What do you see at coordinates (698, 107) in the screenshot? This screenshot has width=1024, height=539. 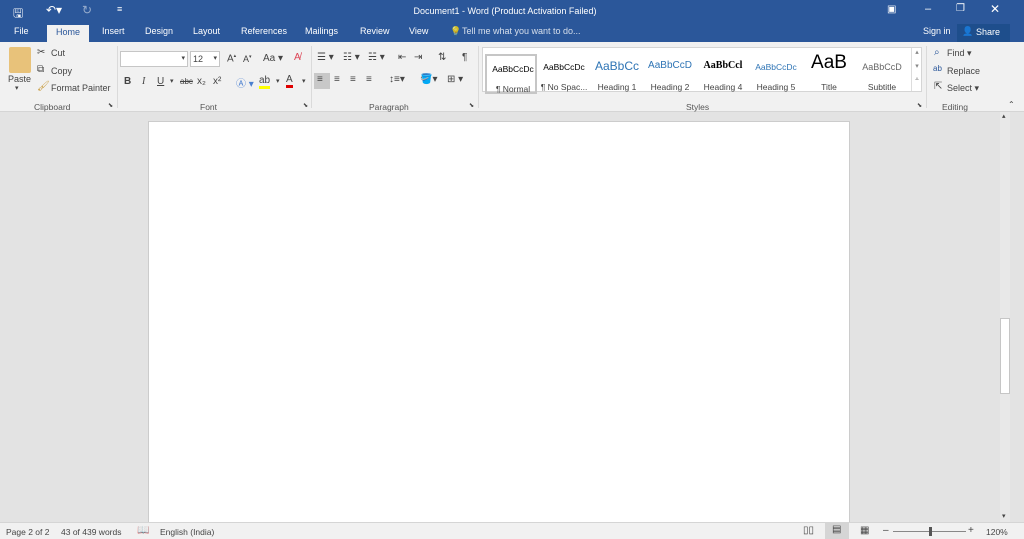 I see `styles-group-label: Styles` at bounding box center [698, 107].